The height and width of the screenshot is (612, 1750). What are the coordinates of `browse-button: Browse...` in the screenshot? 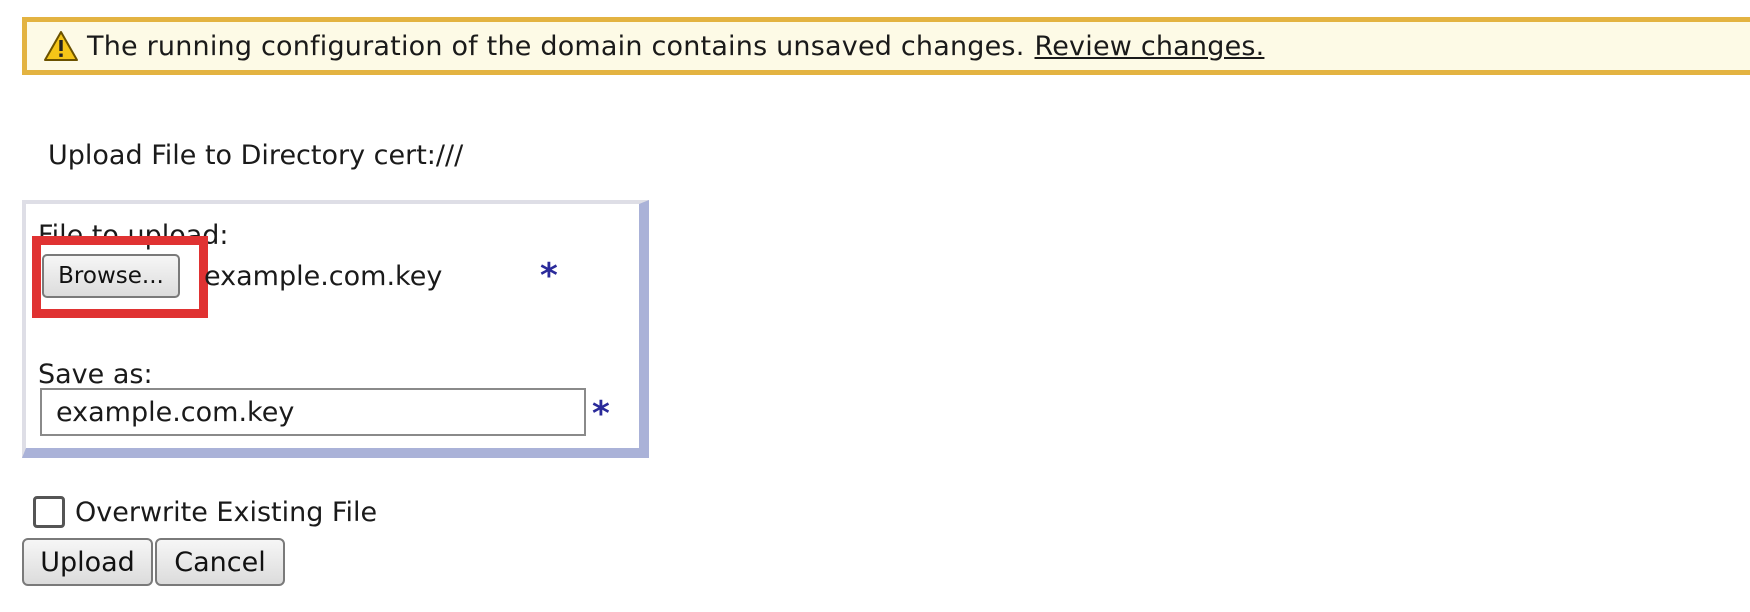 It's located at (111, 276).